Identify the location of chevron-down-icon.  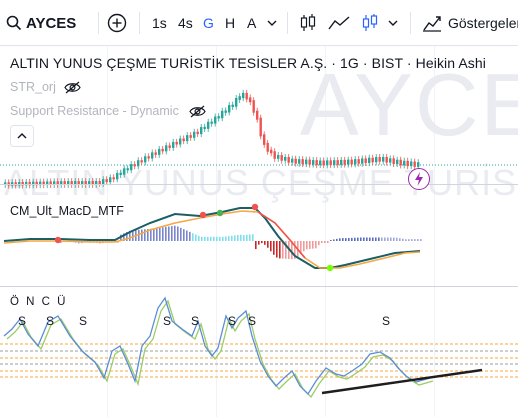
(272, 23).